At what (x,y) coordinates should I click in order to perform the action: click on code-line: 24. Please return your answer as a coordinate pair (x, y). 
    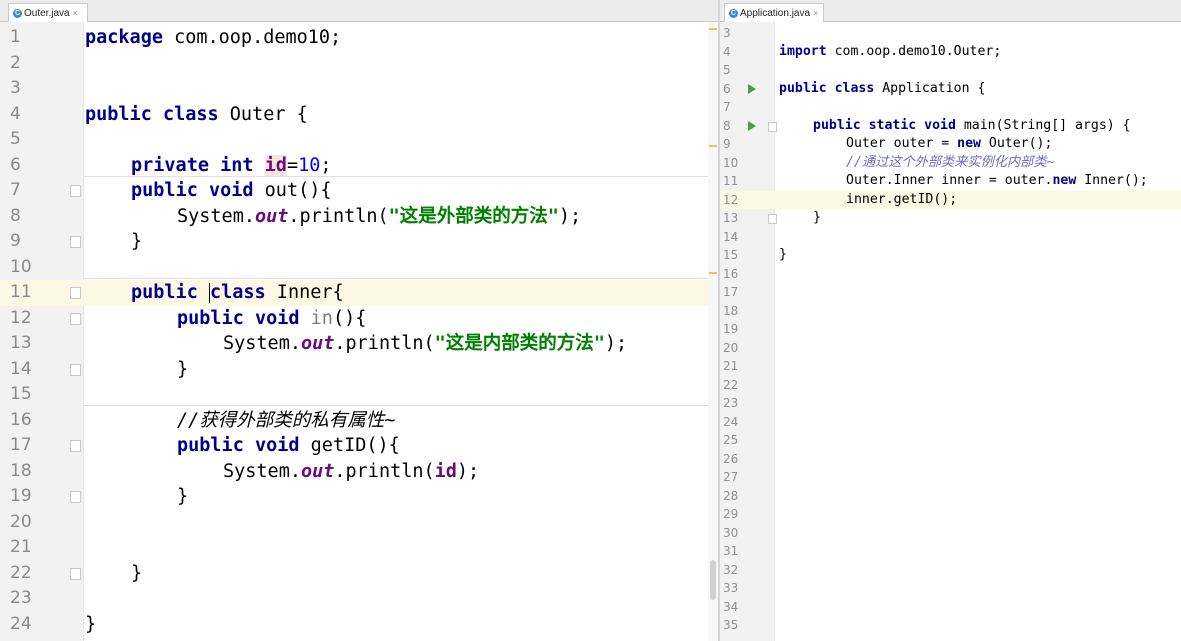
    Looking at the image, I should click on (950, 422).